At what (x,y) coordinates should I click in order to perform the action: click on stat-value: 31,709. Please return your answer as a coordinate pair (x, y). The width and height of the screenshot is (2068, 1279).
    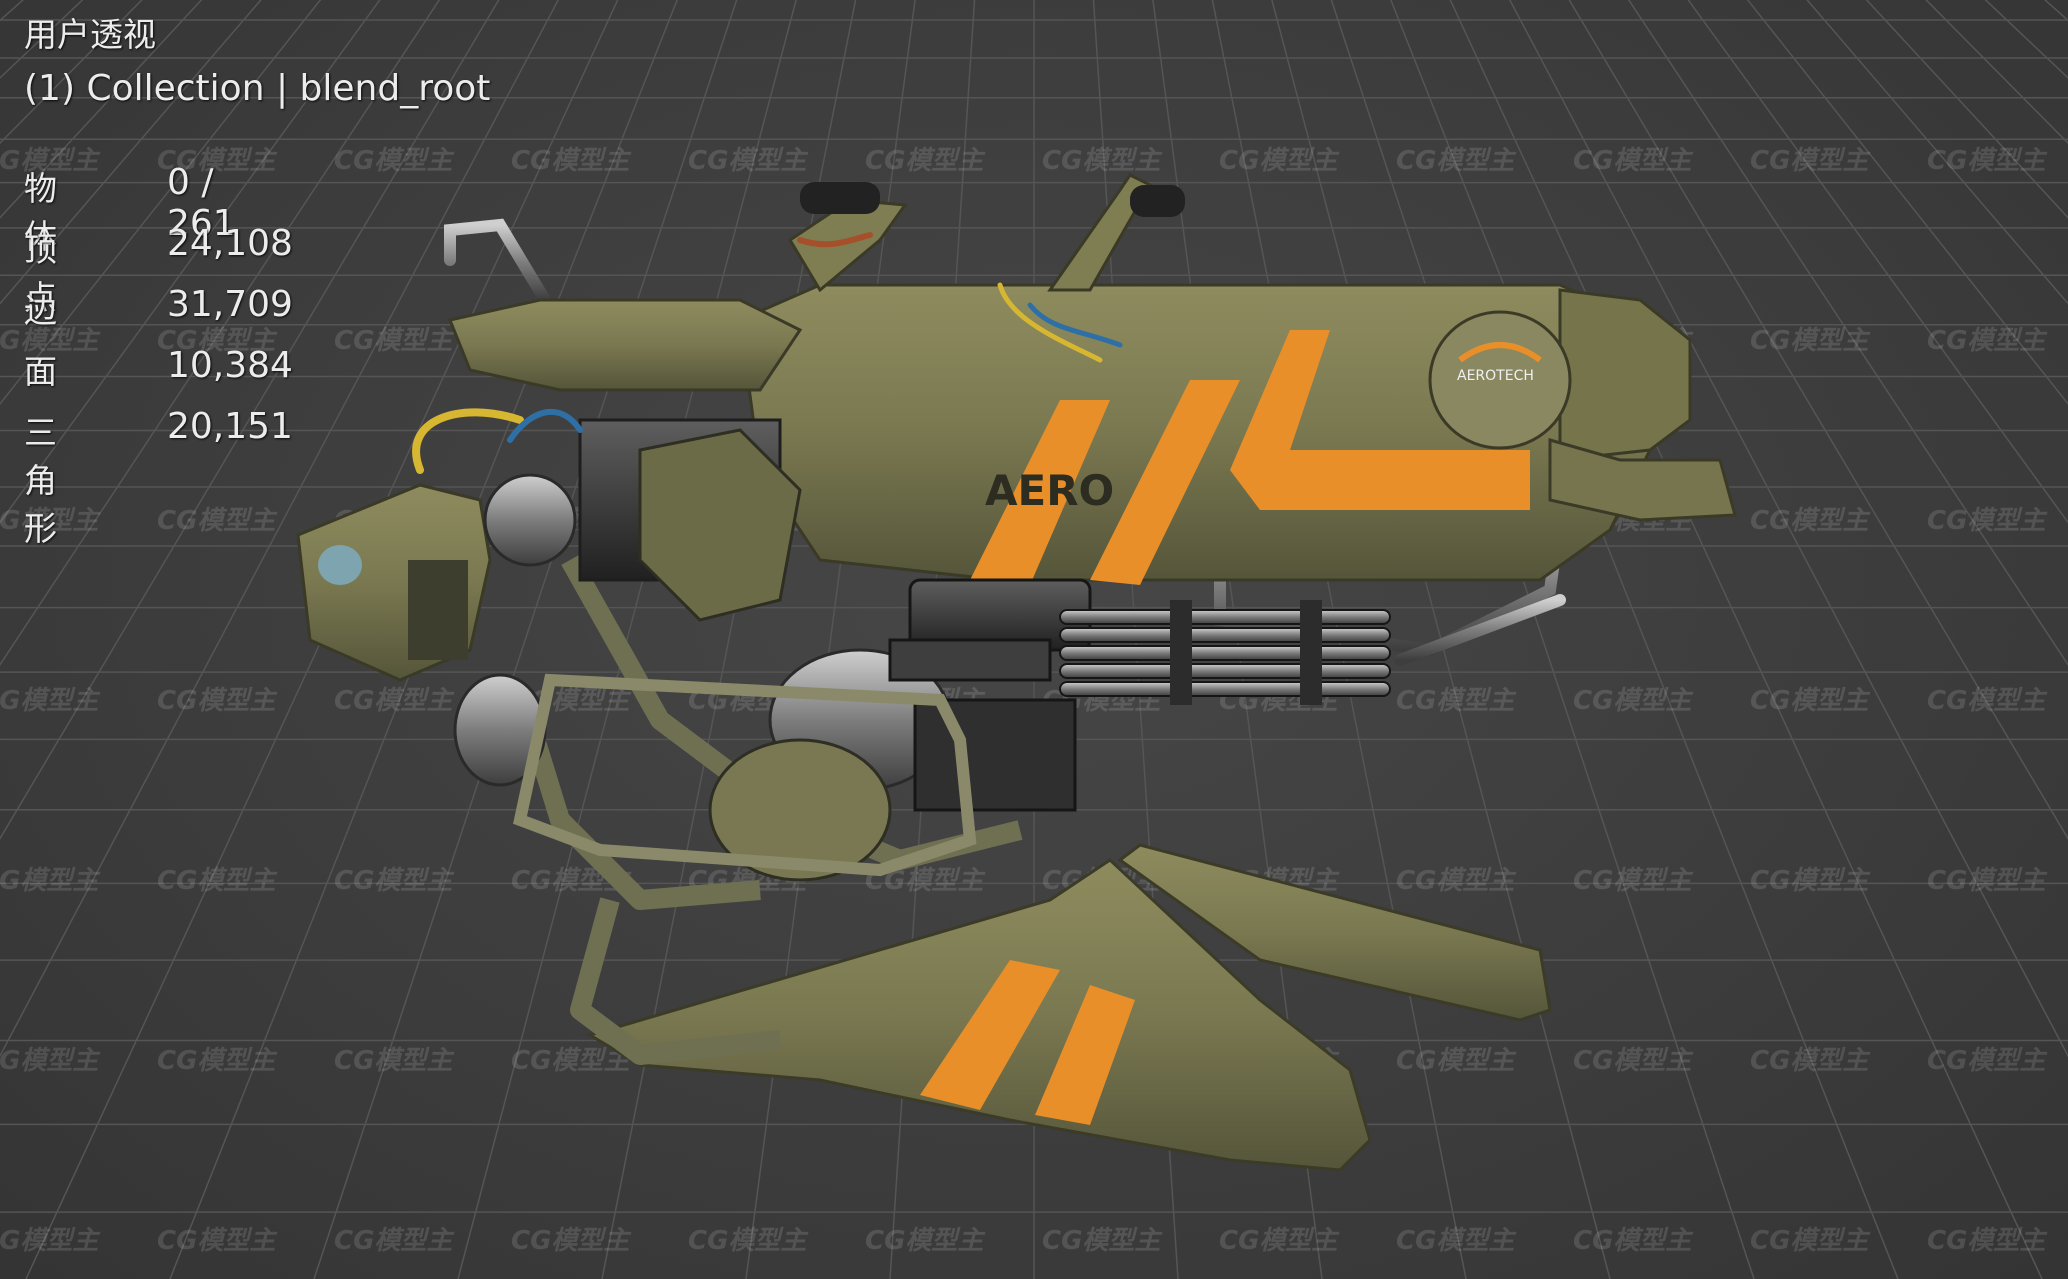
    Looking at the image, I should click on (230, 304).